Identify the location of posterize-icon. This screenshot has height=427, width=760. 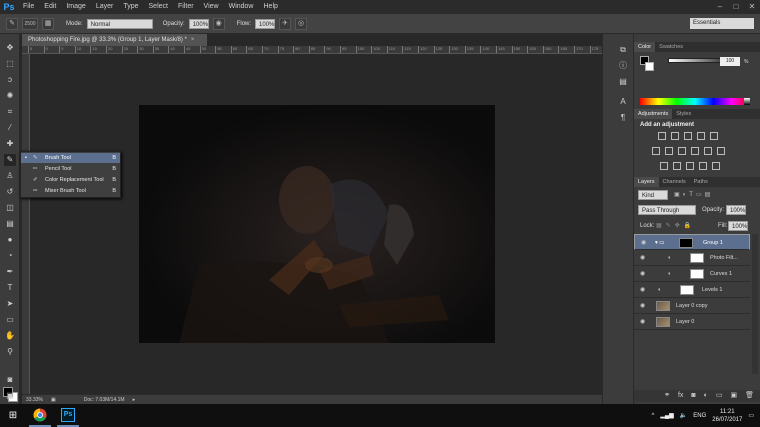
(677, 166).